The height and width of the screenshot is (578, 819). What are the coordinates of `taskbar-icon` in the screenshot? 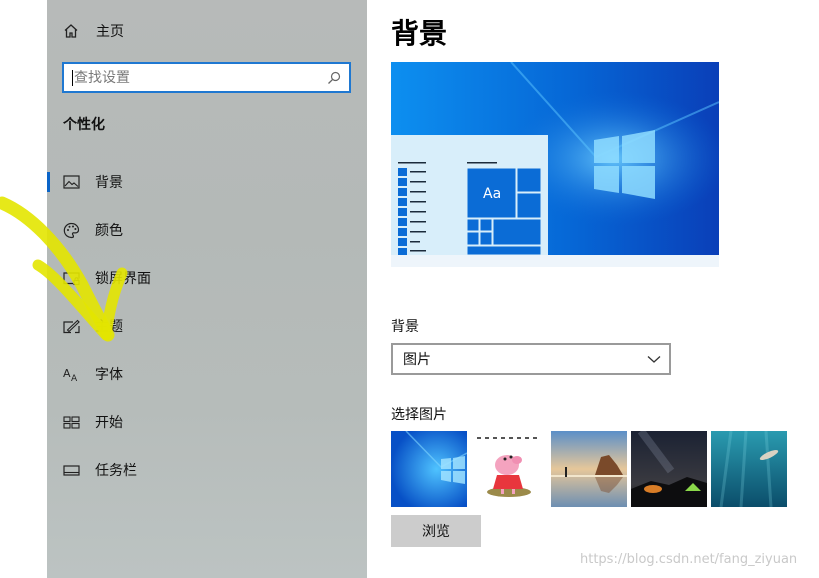 It's located at (71, 470).